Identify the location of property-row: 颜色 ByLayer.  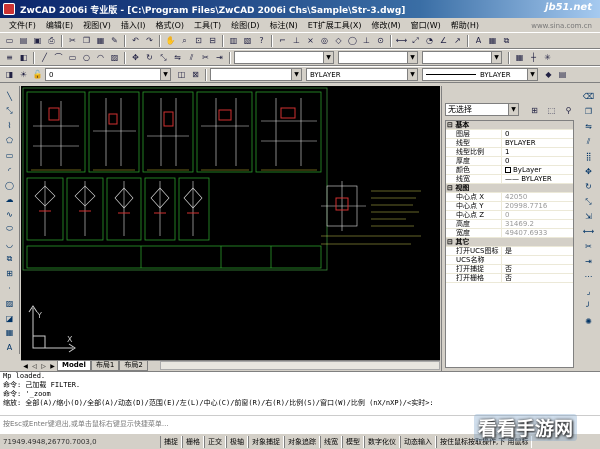
(509, 170).